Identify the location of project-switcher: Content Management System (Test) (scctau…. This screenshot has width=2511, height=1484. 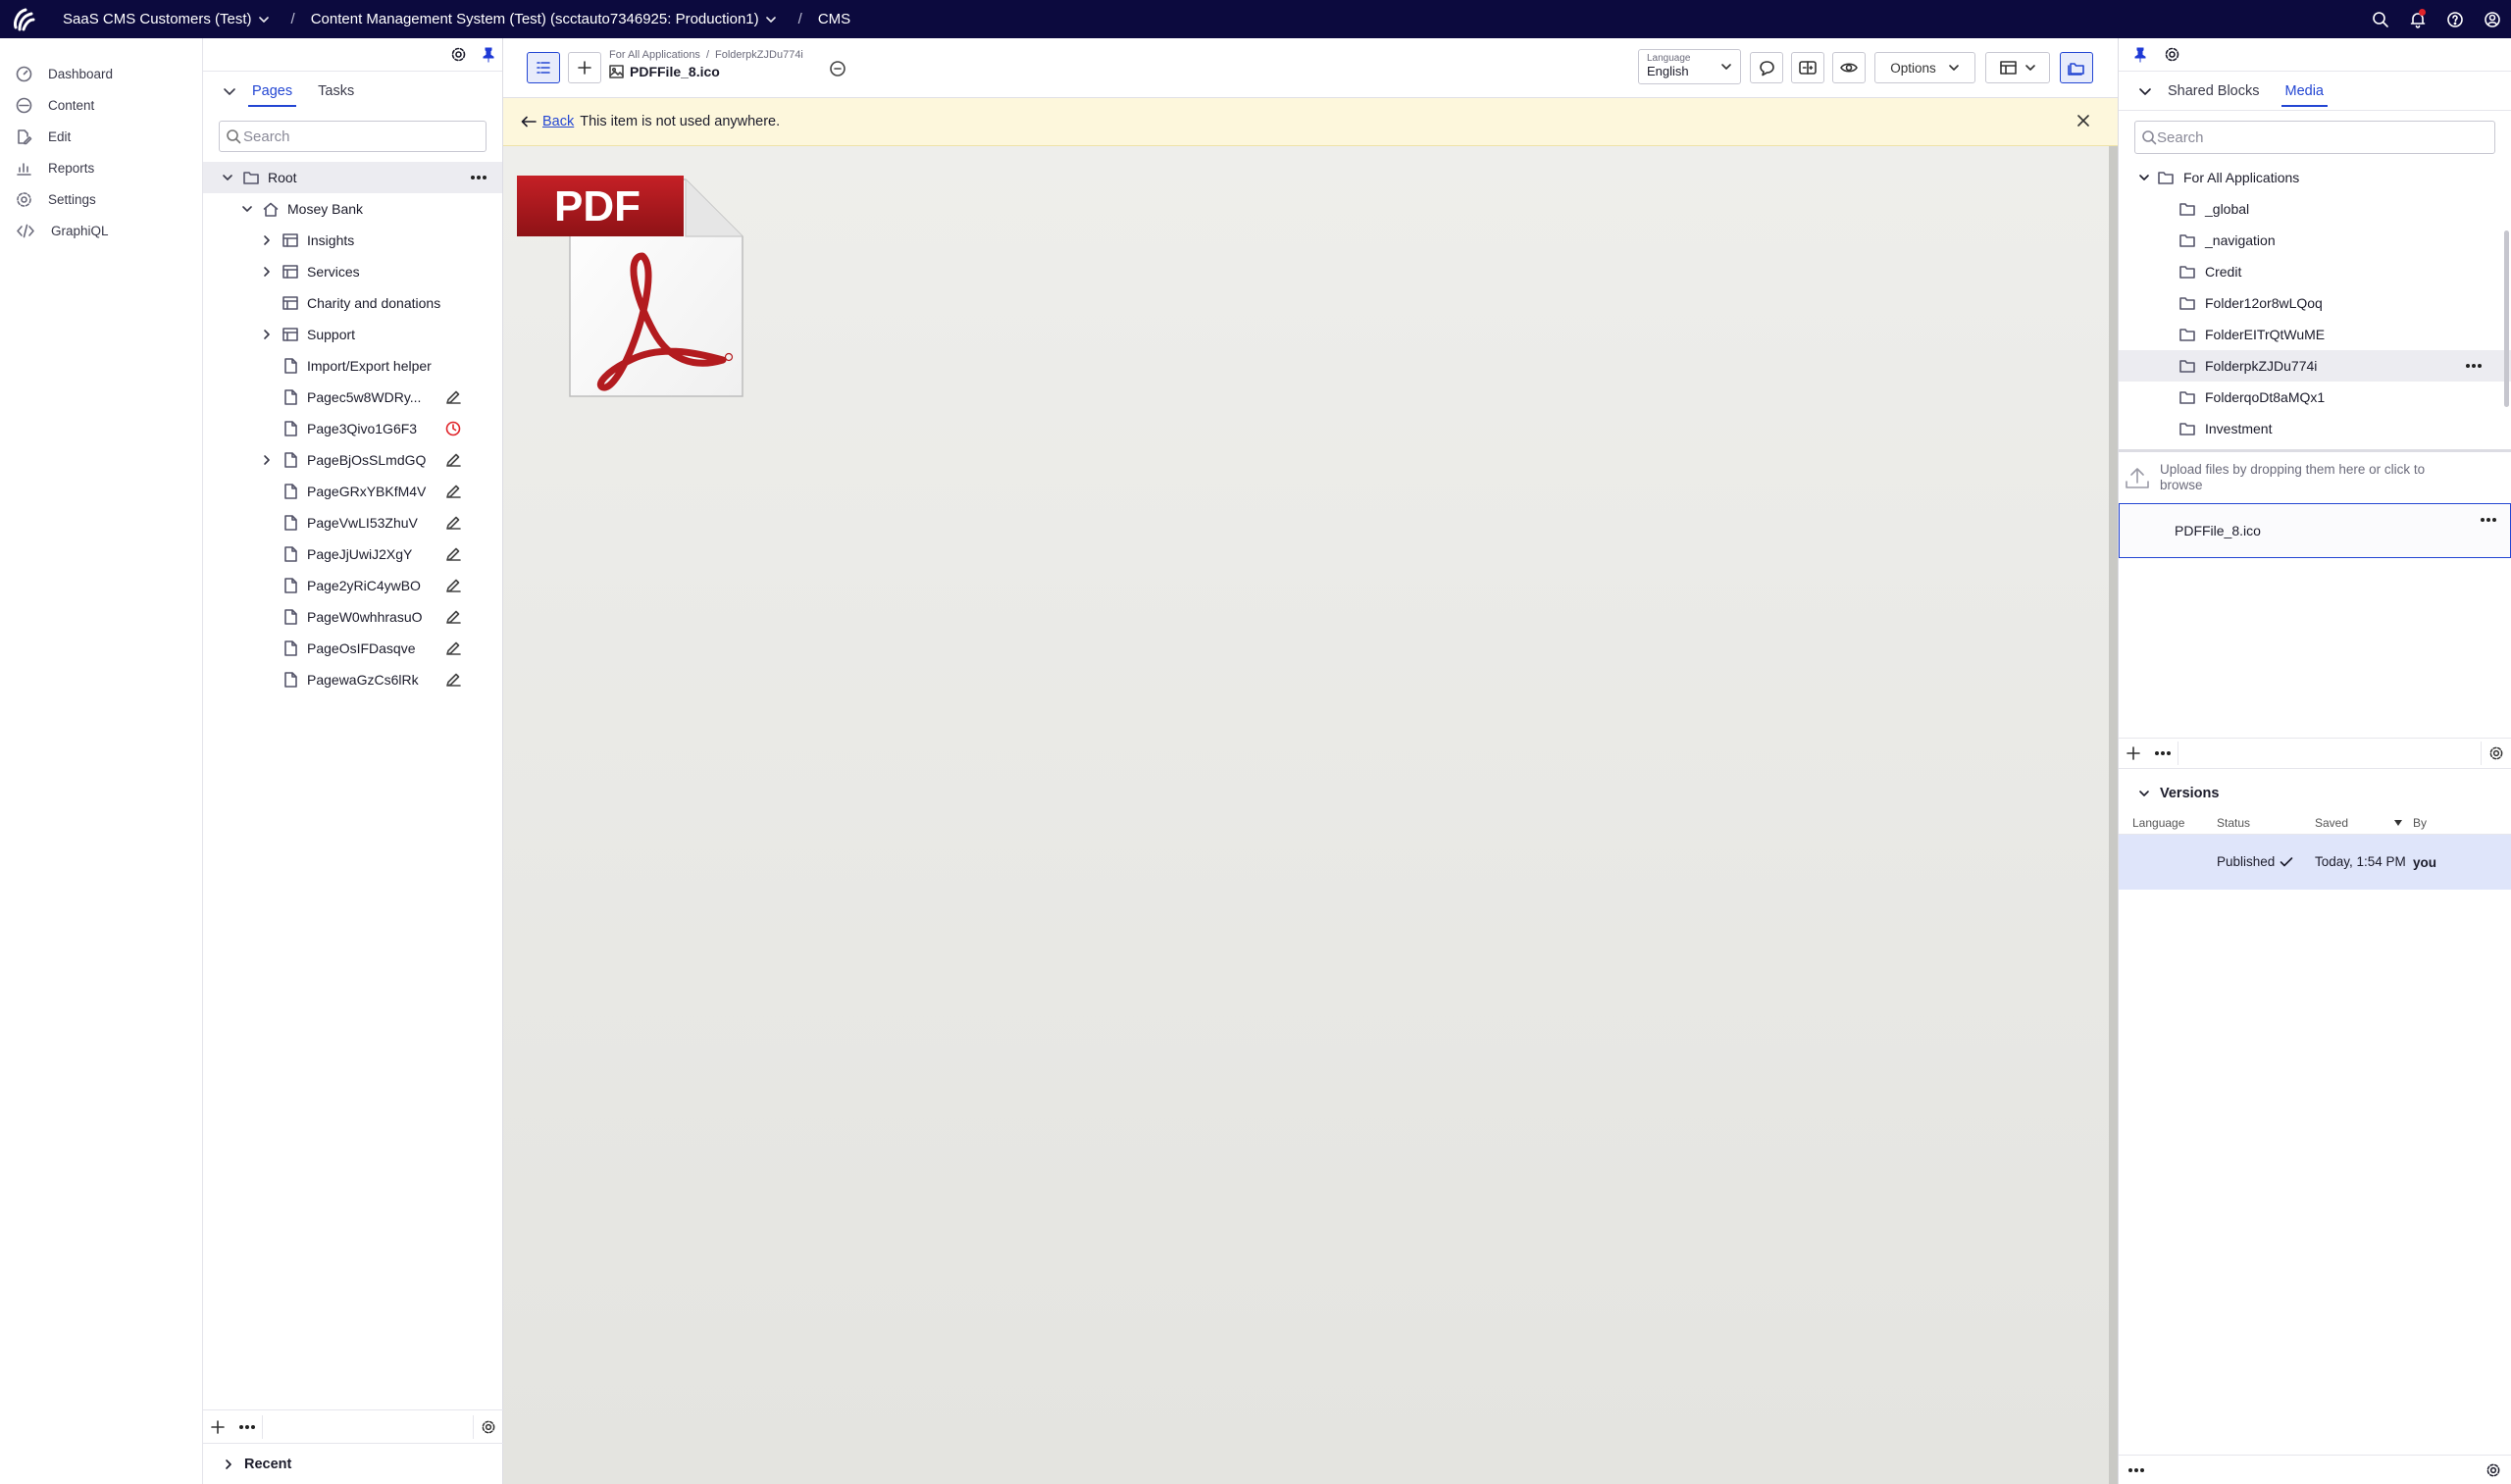
(544, 19).